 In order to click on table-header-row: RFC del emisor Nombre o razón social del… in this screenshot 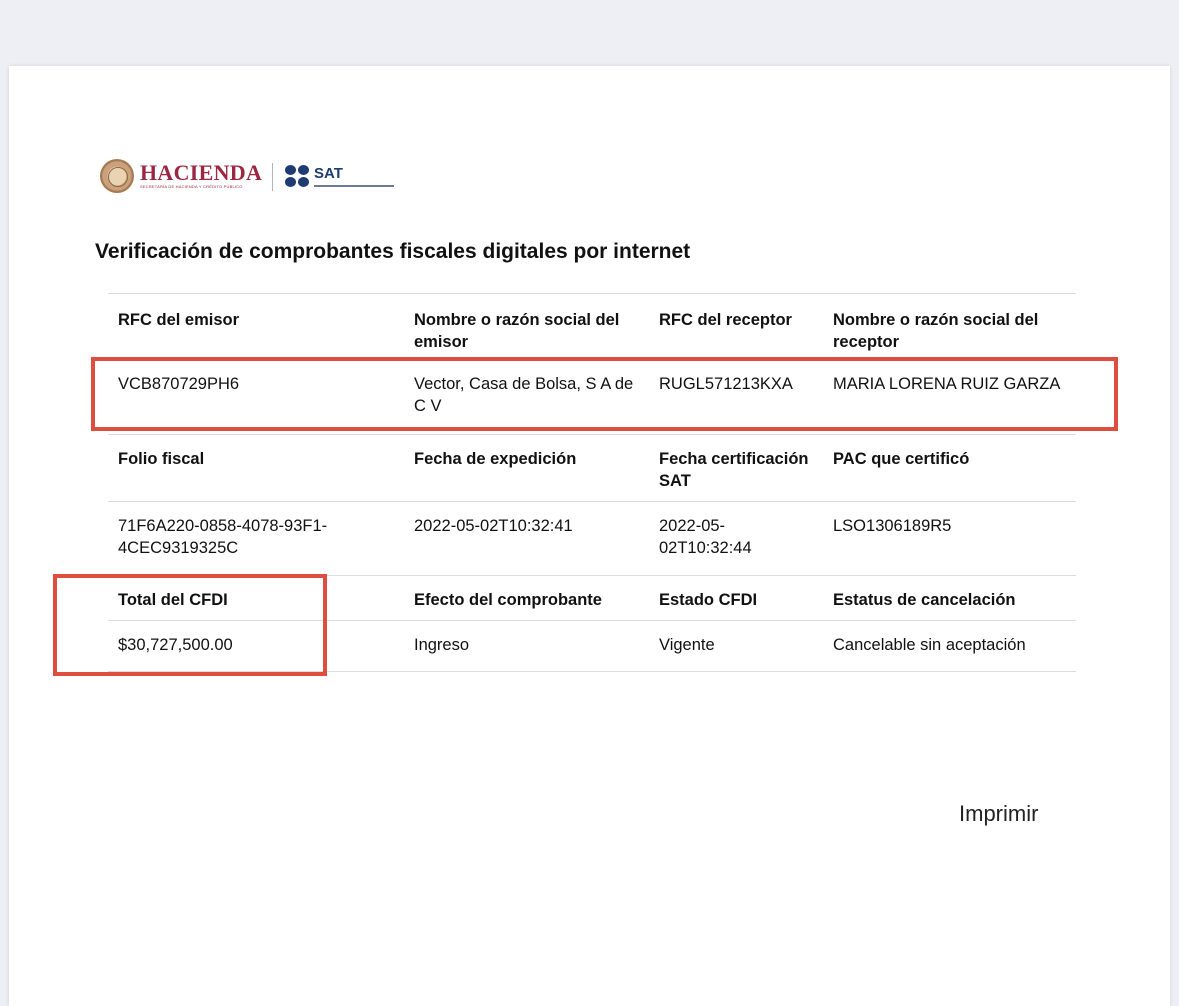, I will do `click(592, 323)`.